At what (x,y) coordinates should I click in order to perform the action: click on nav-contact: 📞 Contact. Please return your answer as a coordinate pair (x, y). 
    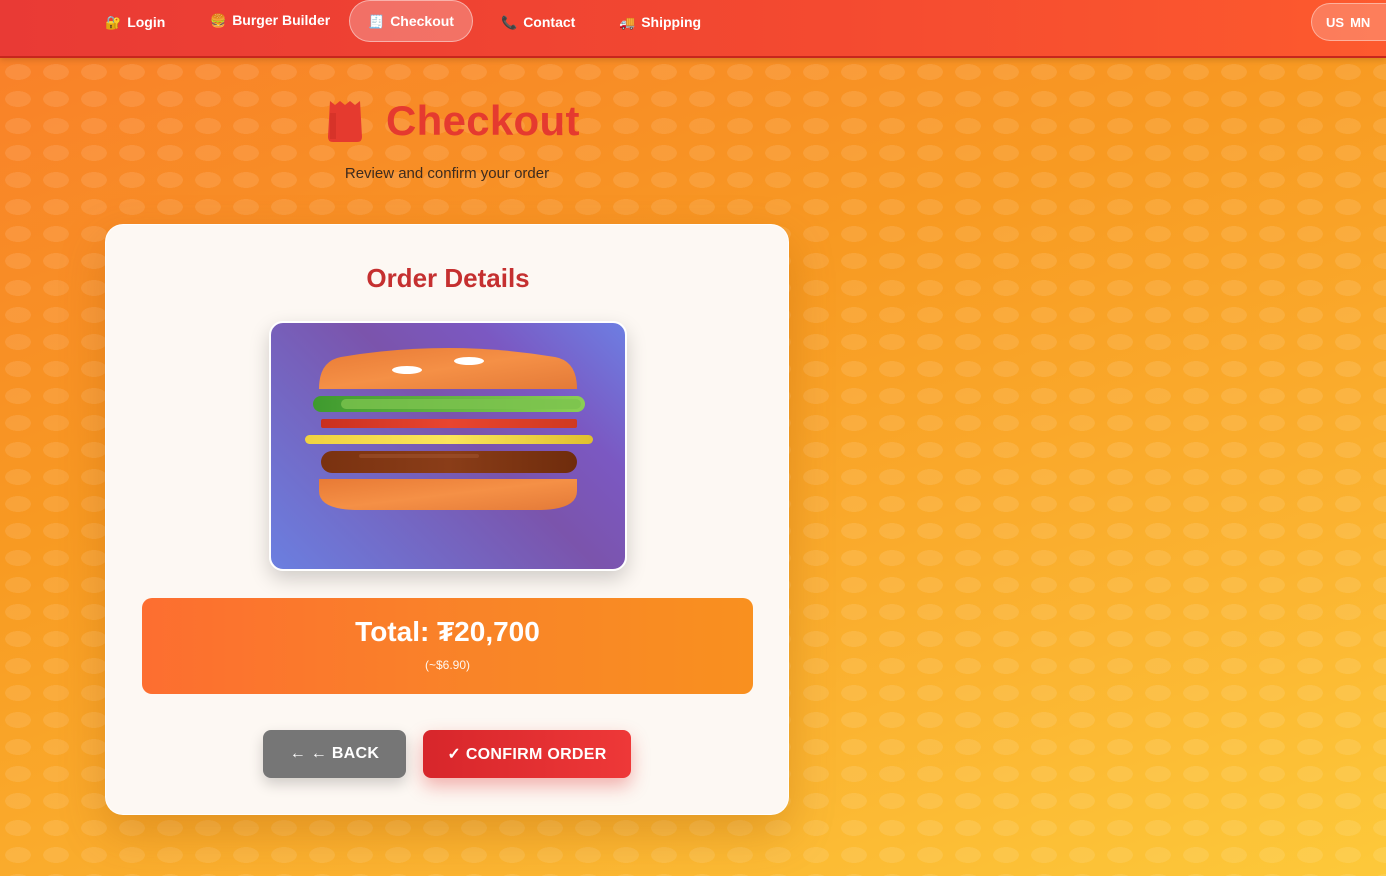
    Looking at the image, I should click on (538, 22).